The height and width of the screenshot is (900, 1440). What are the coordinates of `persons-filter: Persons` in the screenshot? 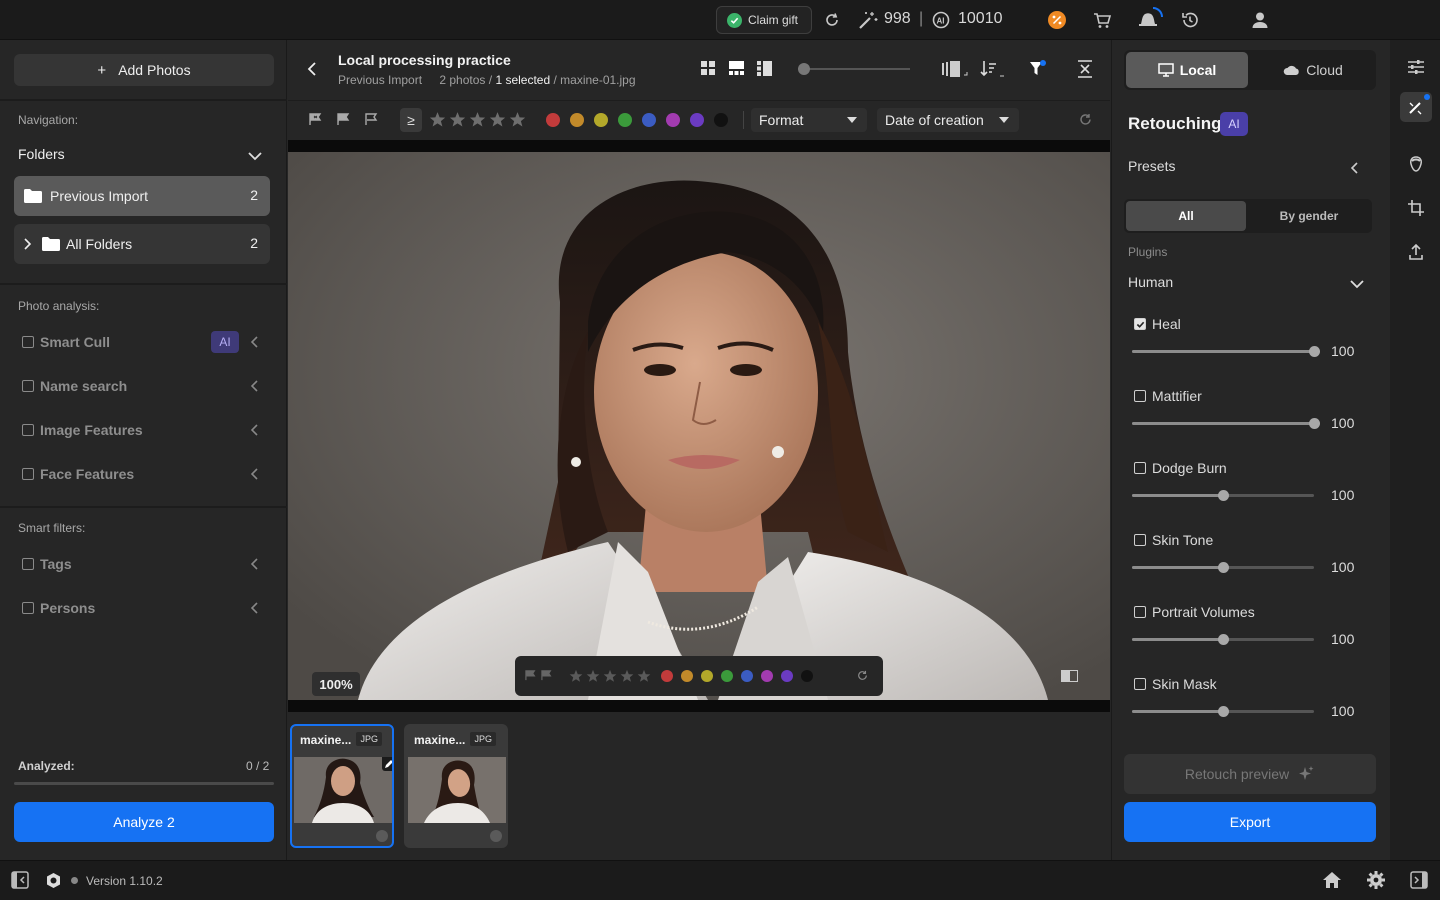 It's located at (147, 608).